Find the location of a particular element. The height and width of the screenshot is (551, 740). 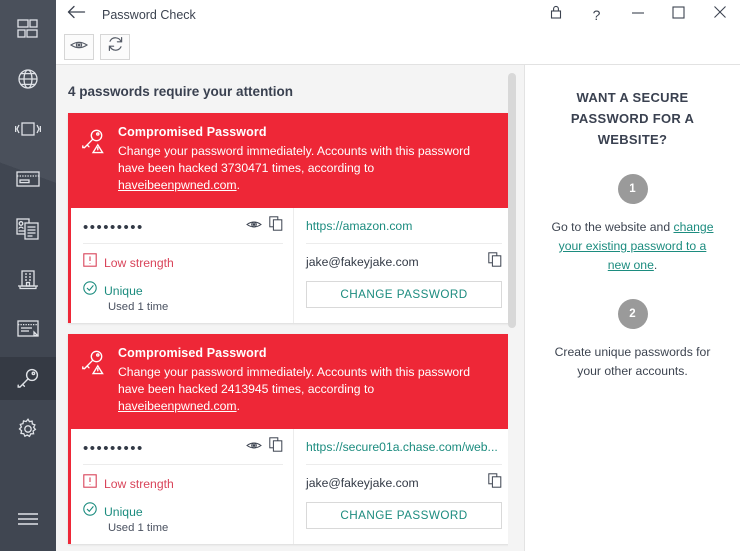

arrow-left-icon is located at coordinates (76, 14).